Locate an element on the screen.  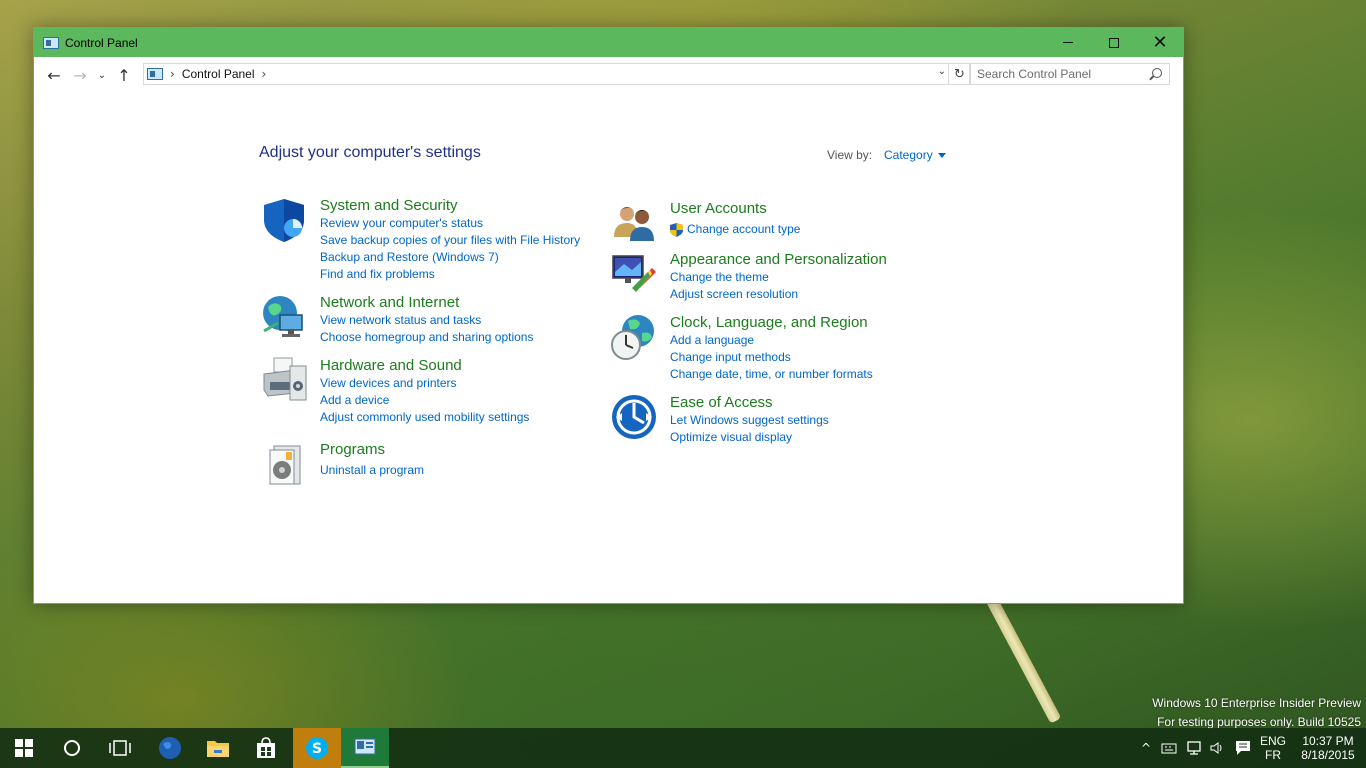
close-button: ✕ is located at coordinates (1160, 42).